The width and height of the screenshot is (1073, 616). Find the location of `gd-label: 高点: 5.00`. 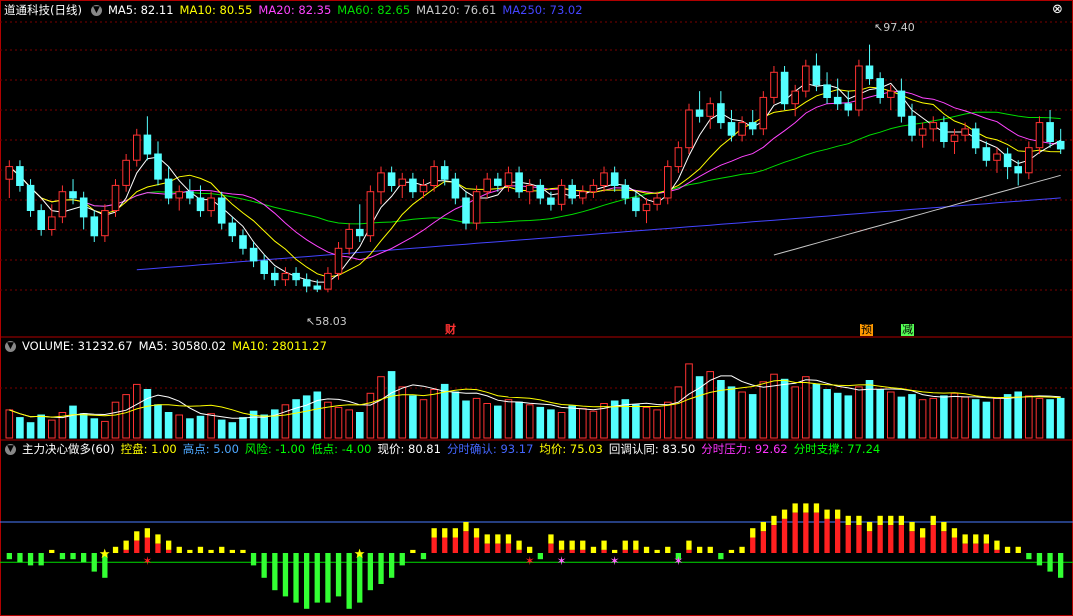

gd-label: 高点: 5.00 is located at coordinates (210, 449).